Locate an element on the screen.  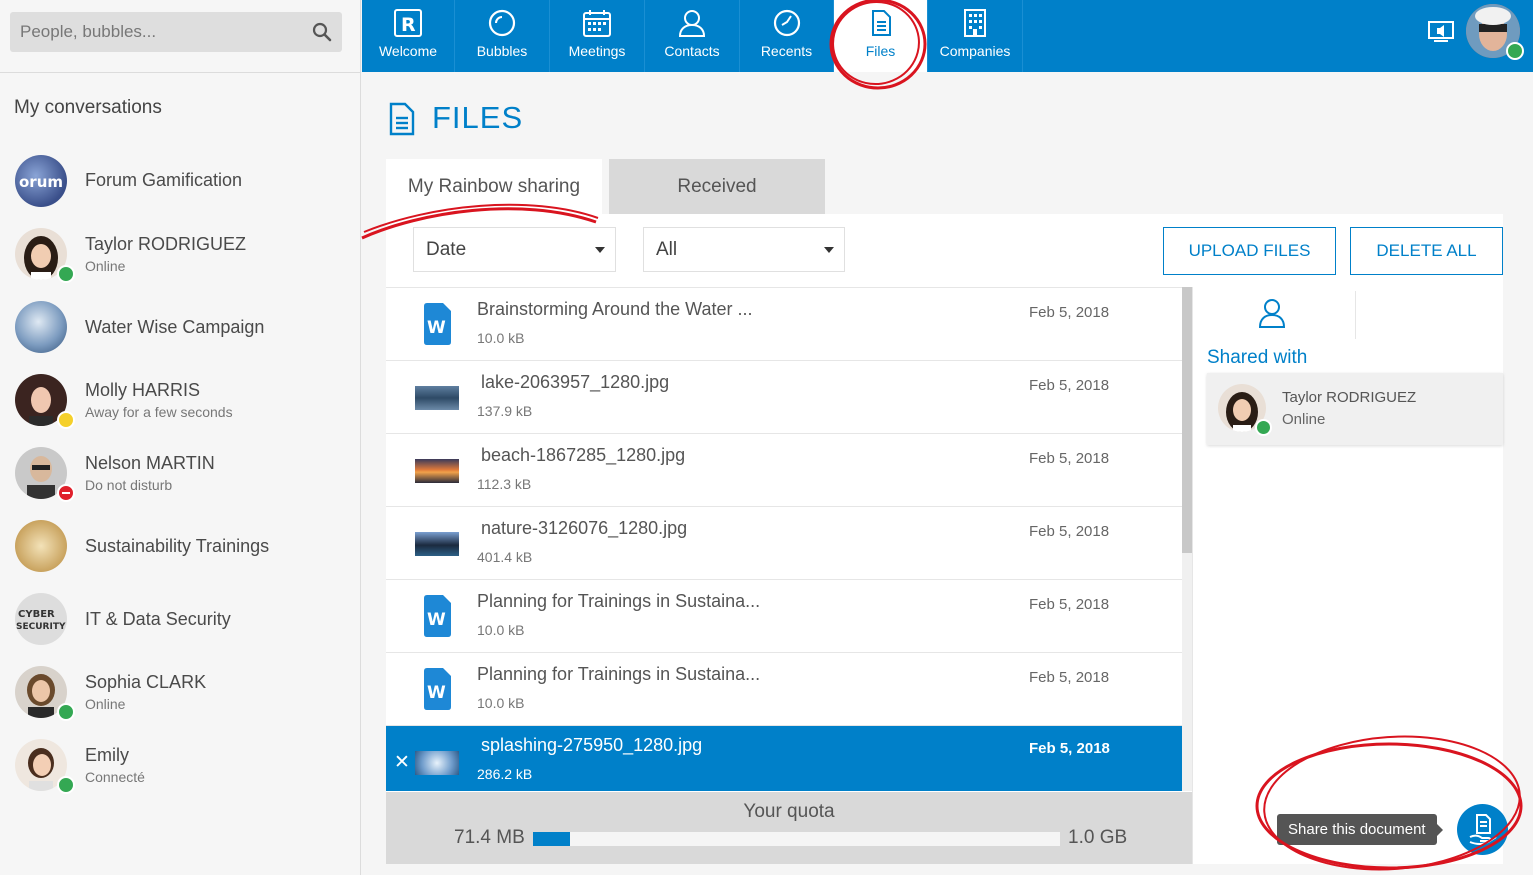
tab-label: Meetings is located at coordinates (597, 51).